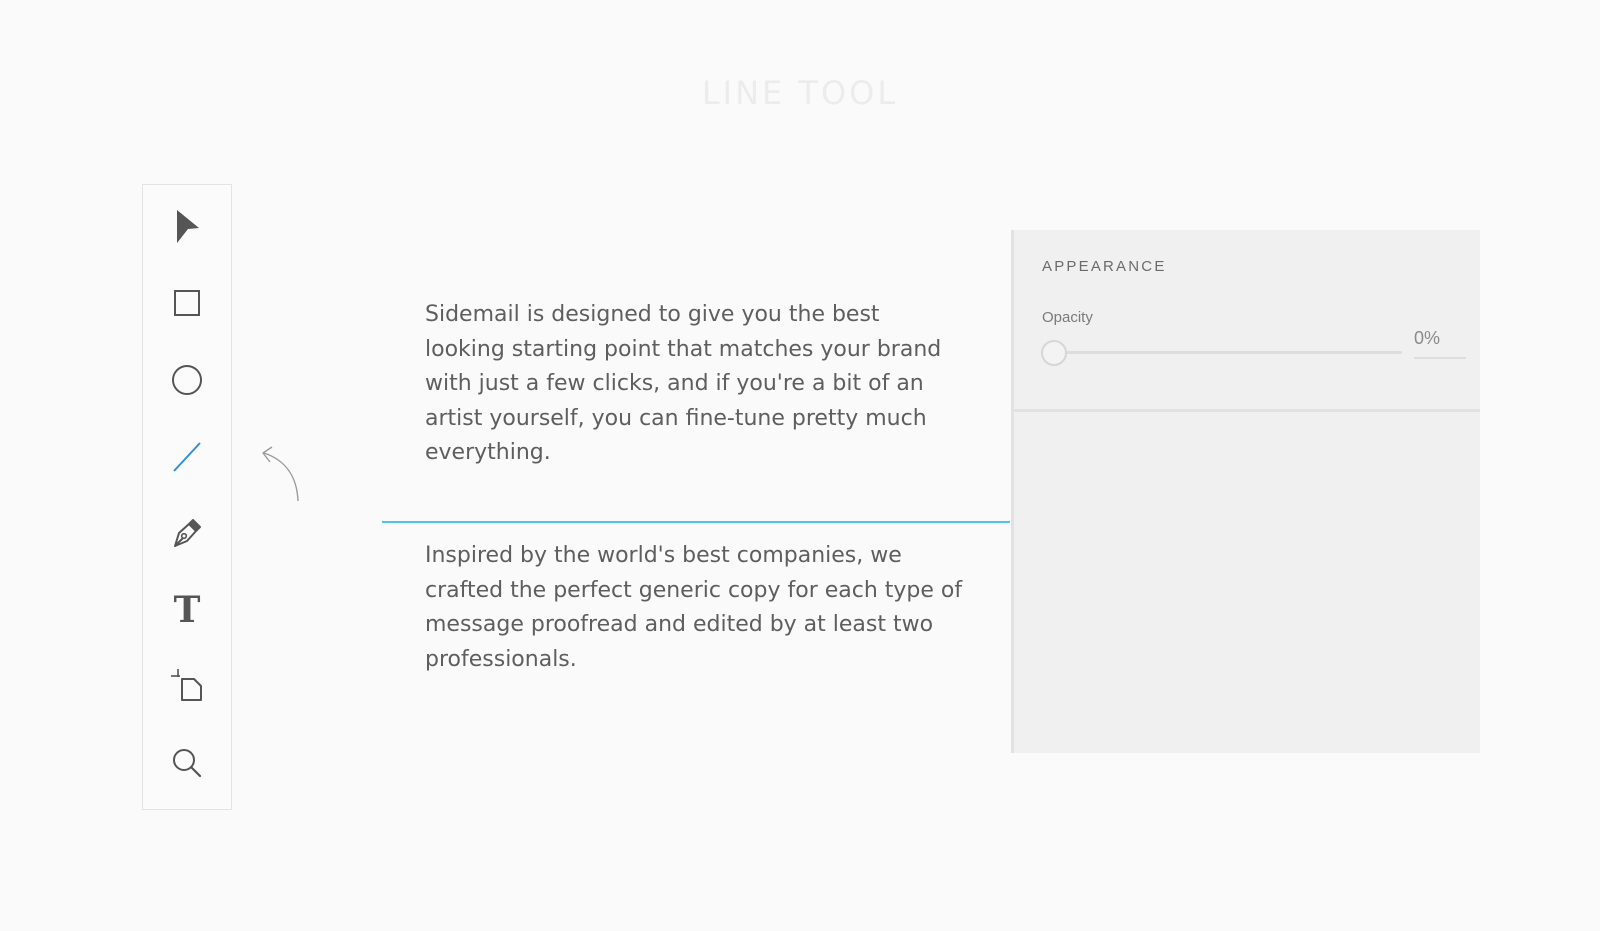  What do you see at coordinates (1067, 317) in the screenshot?
I see `opacity-label: Opacity` at bounding box center [1067, 317].